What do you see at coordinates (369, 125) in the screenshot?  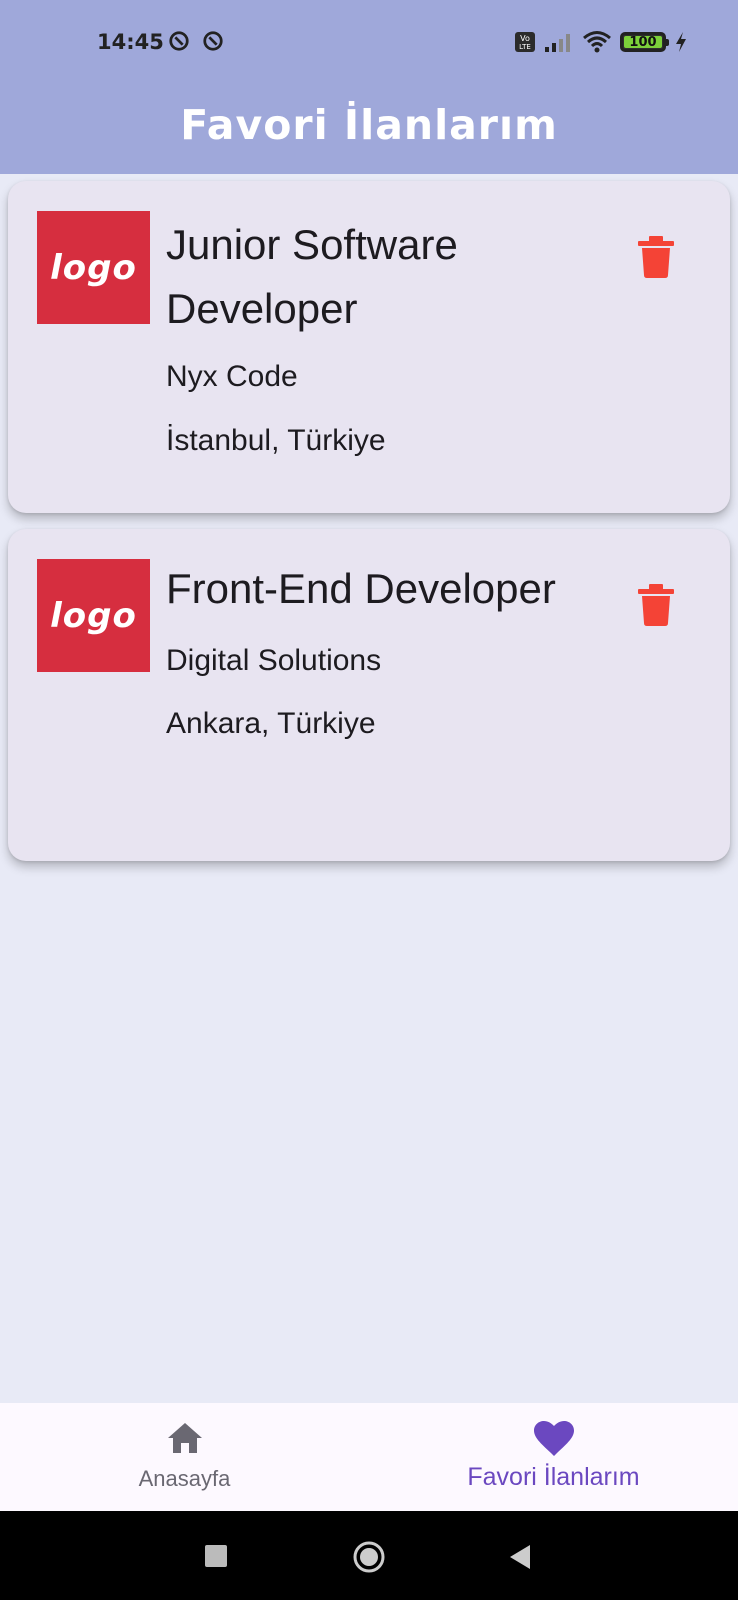 I see `page-title: Favori İlanlarım` at bounding box center [369, 125].